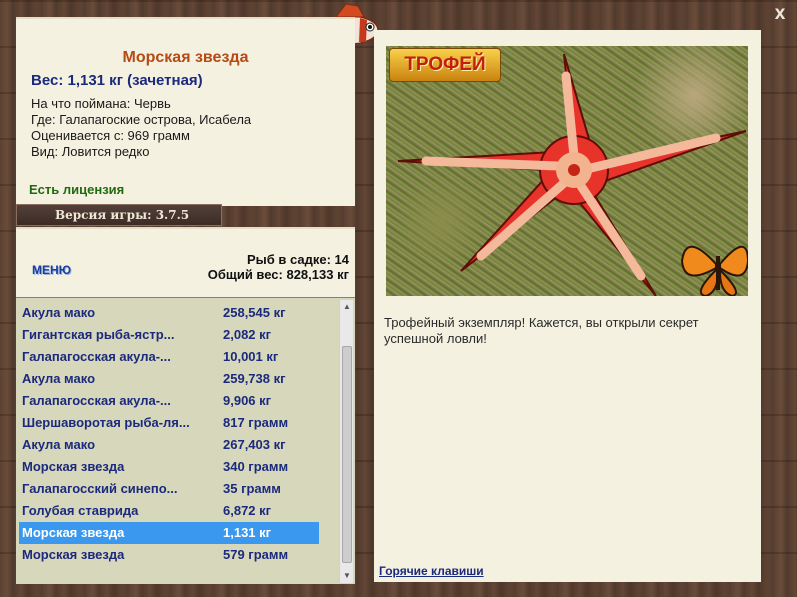  What do you see at coordinates (185, 57) in the screenshot?
I see `fish-name: Морская звезда` at bounding box center [185, 57].